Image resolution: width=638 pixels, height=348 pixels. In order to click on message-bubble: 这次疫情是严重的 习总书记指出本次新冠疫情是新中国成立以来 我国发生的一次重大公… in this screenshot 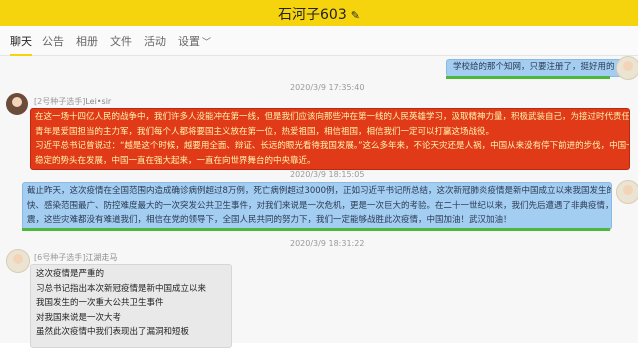, I will do `click(131, 306)`.